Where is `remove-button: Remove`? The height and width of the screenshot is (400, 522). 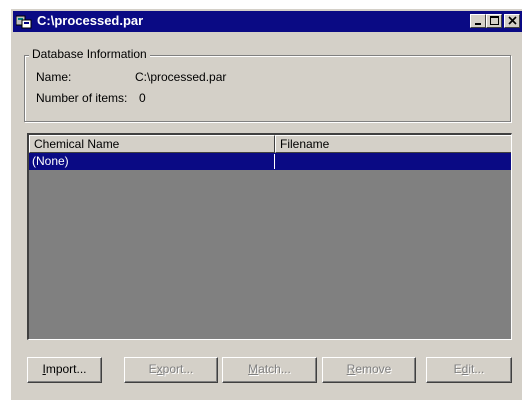 remove-button: Remove is located at coordinates (369, 370).